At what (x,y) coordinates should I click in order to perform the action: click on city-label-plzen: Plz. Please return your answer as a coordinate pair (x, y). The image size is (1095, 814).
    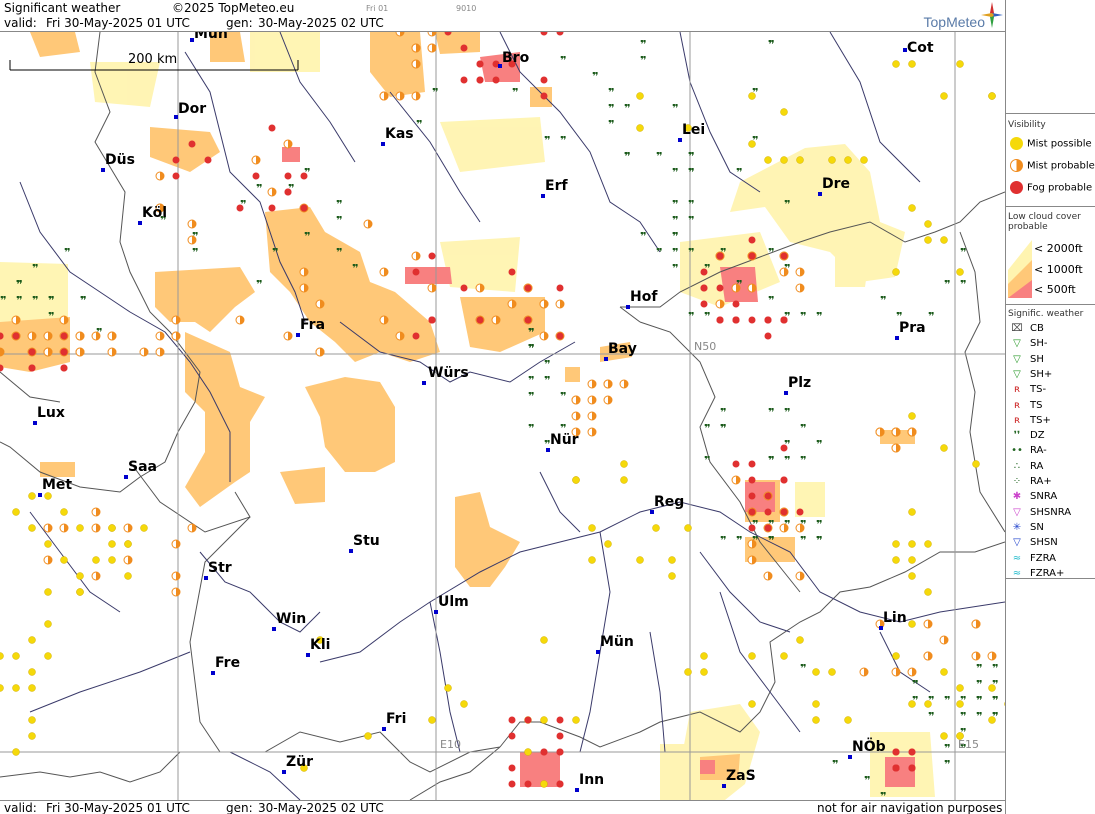
    Looking at the image, I should click on (799, 383).